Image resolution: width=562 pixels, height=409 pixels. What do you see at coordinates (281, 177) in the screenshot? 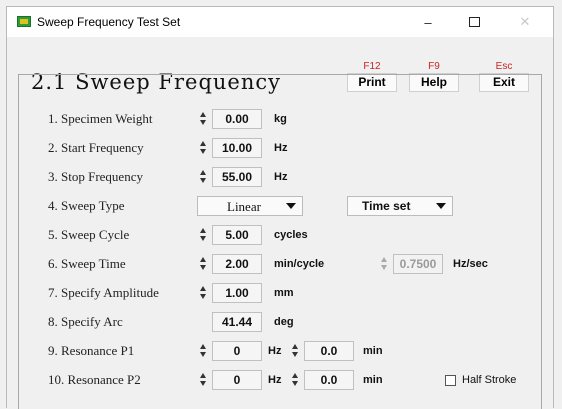
I see `stop-frequency-unit: Hz` at bounding box center [281, 177].